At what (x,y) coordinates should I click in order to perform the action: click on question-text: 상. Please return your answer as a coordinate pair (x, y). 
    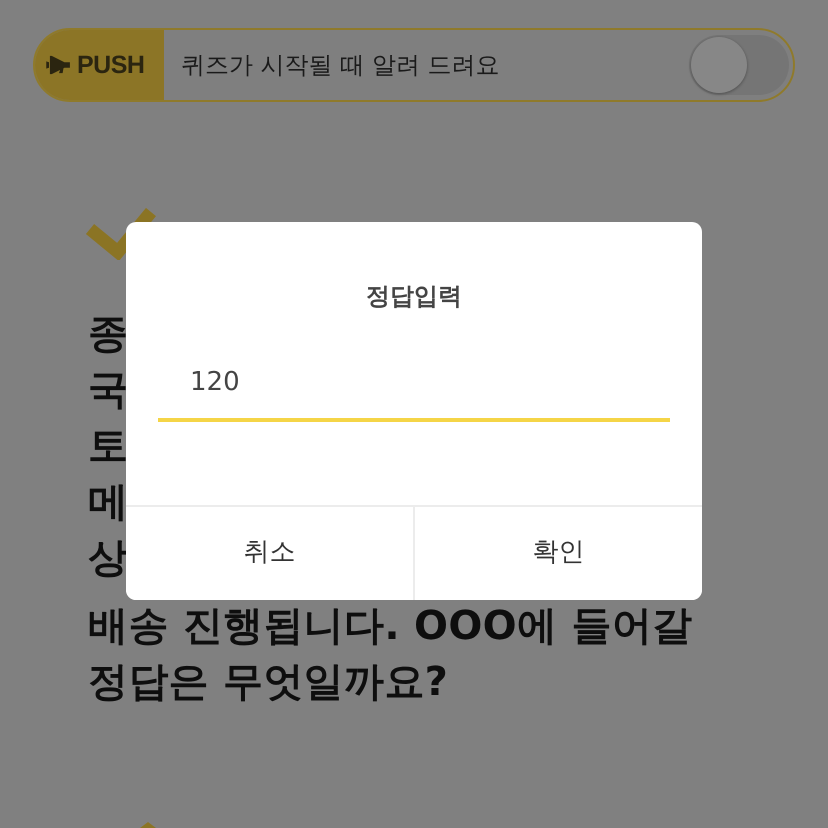
    Looking at the image, I should click on (108, 558).